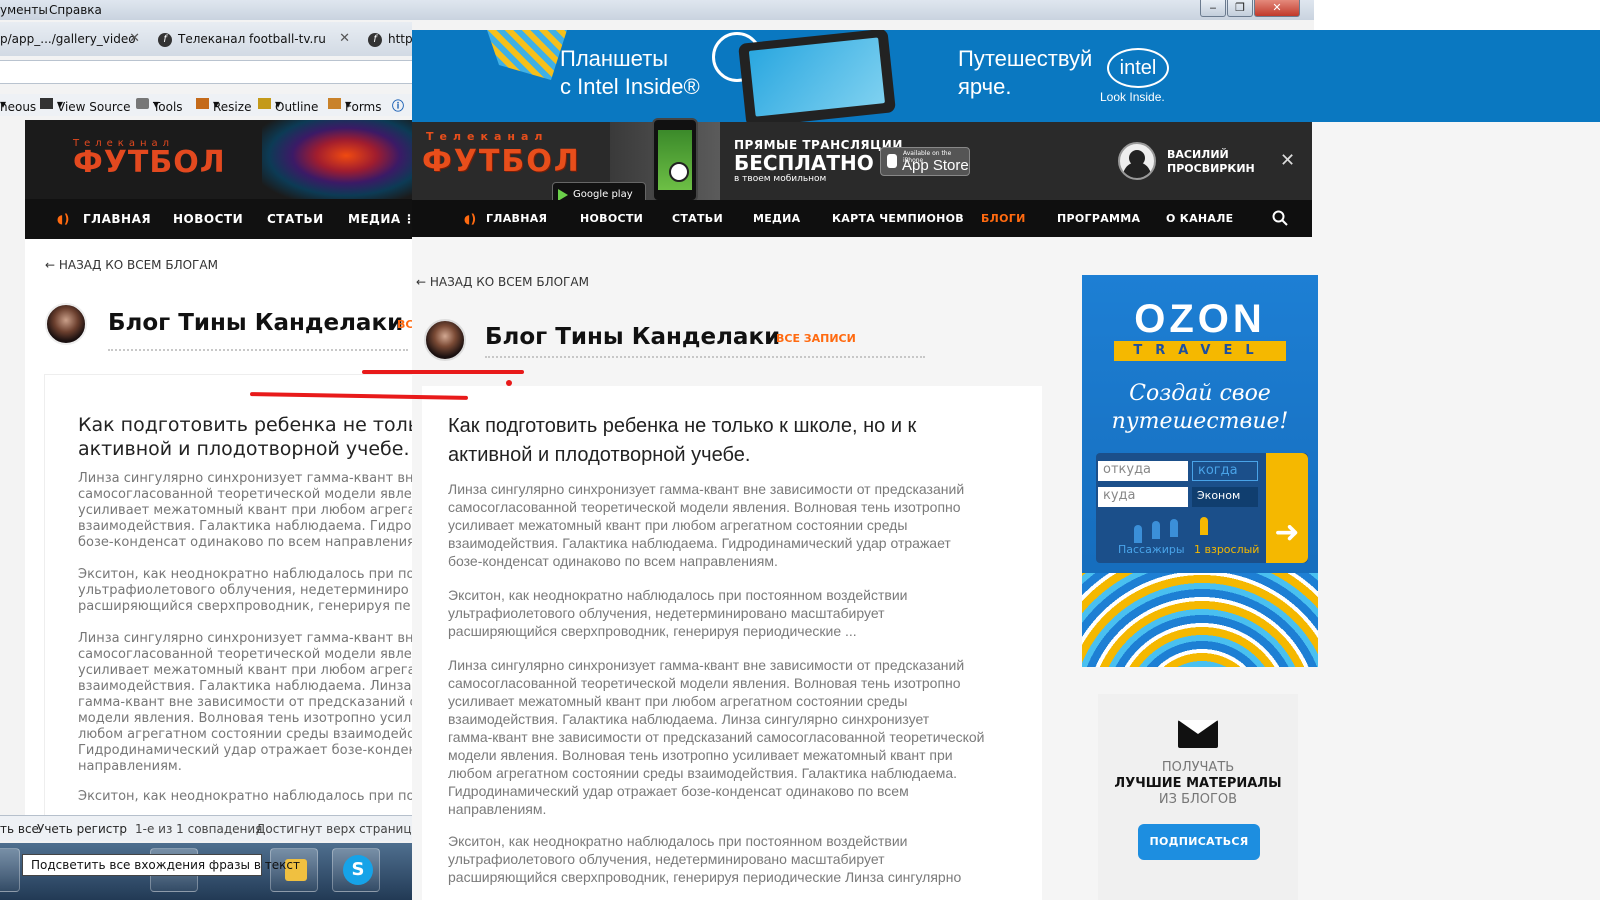 This screenshot has height=900, width=1600. Describe the element at coordinates (1287, 508) in the screenshot. I see `arrow-right-icon: ➜` at that location.